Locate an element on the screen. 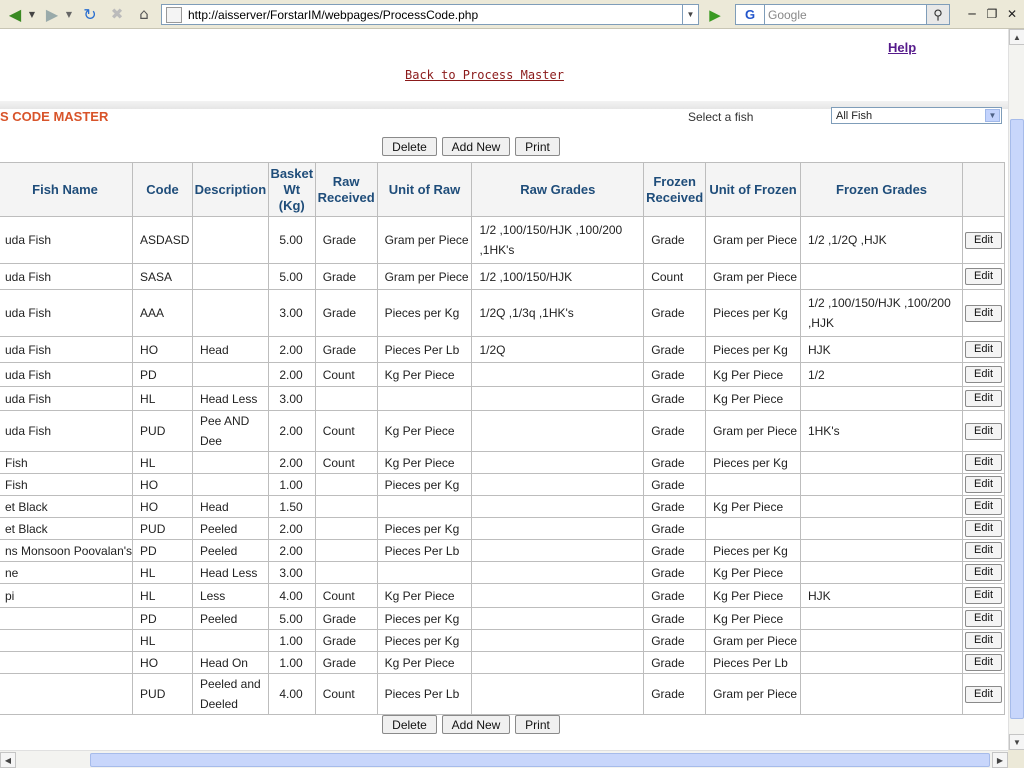  chevron-down-icon: ▼ is located at coordinates (992, 115).